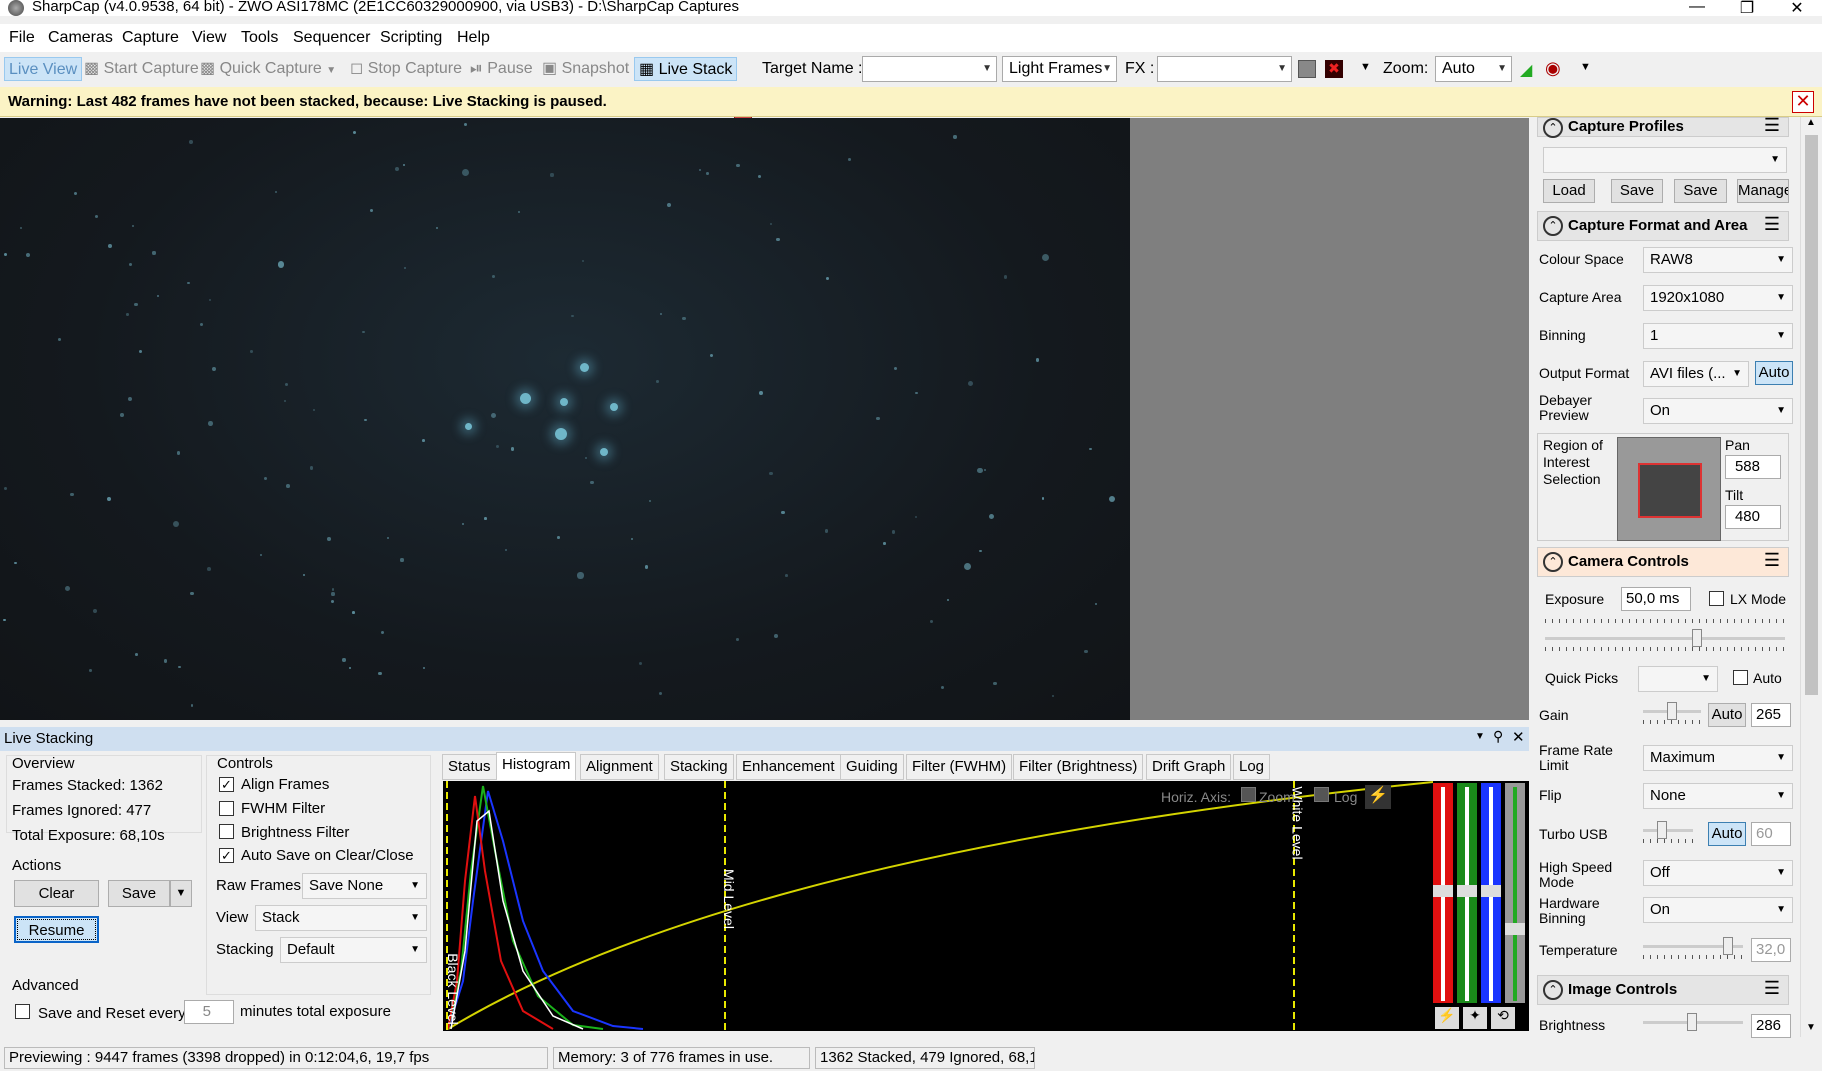  Describe the element at coordinates (1718, 260) in the screenshot. I see `colour-space-select: RAW8 ▼` at that location.